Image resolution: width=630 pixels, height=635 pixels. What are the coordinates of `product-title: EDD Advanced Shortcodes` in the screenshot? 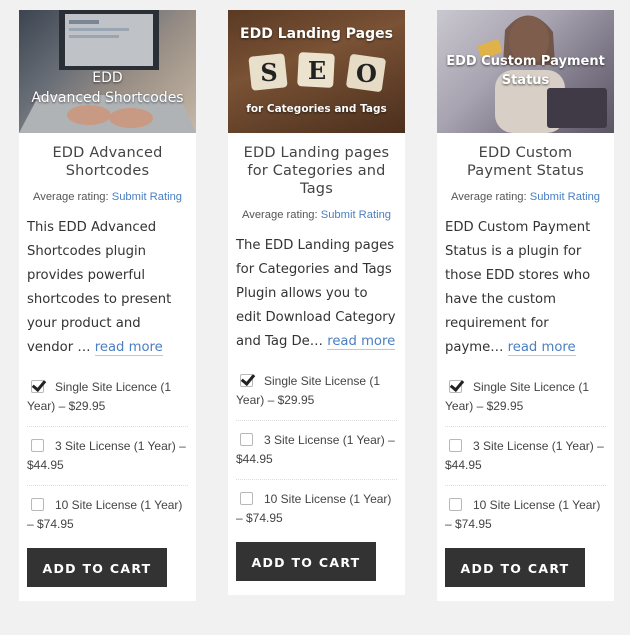 It's located at (107, 162).